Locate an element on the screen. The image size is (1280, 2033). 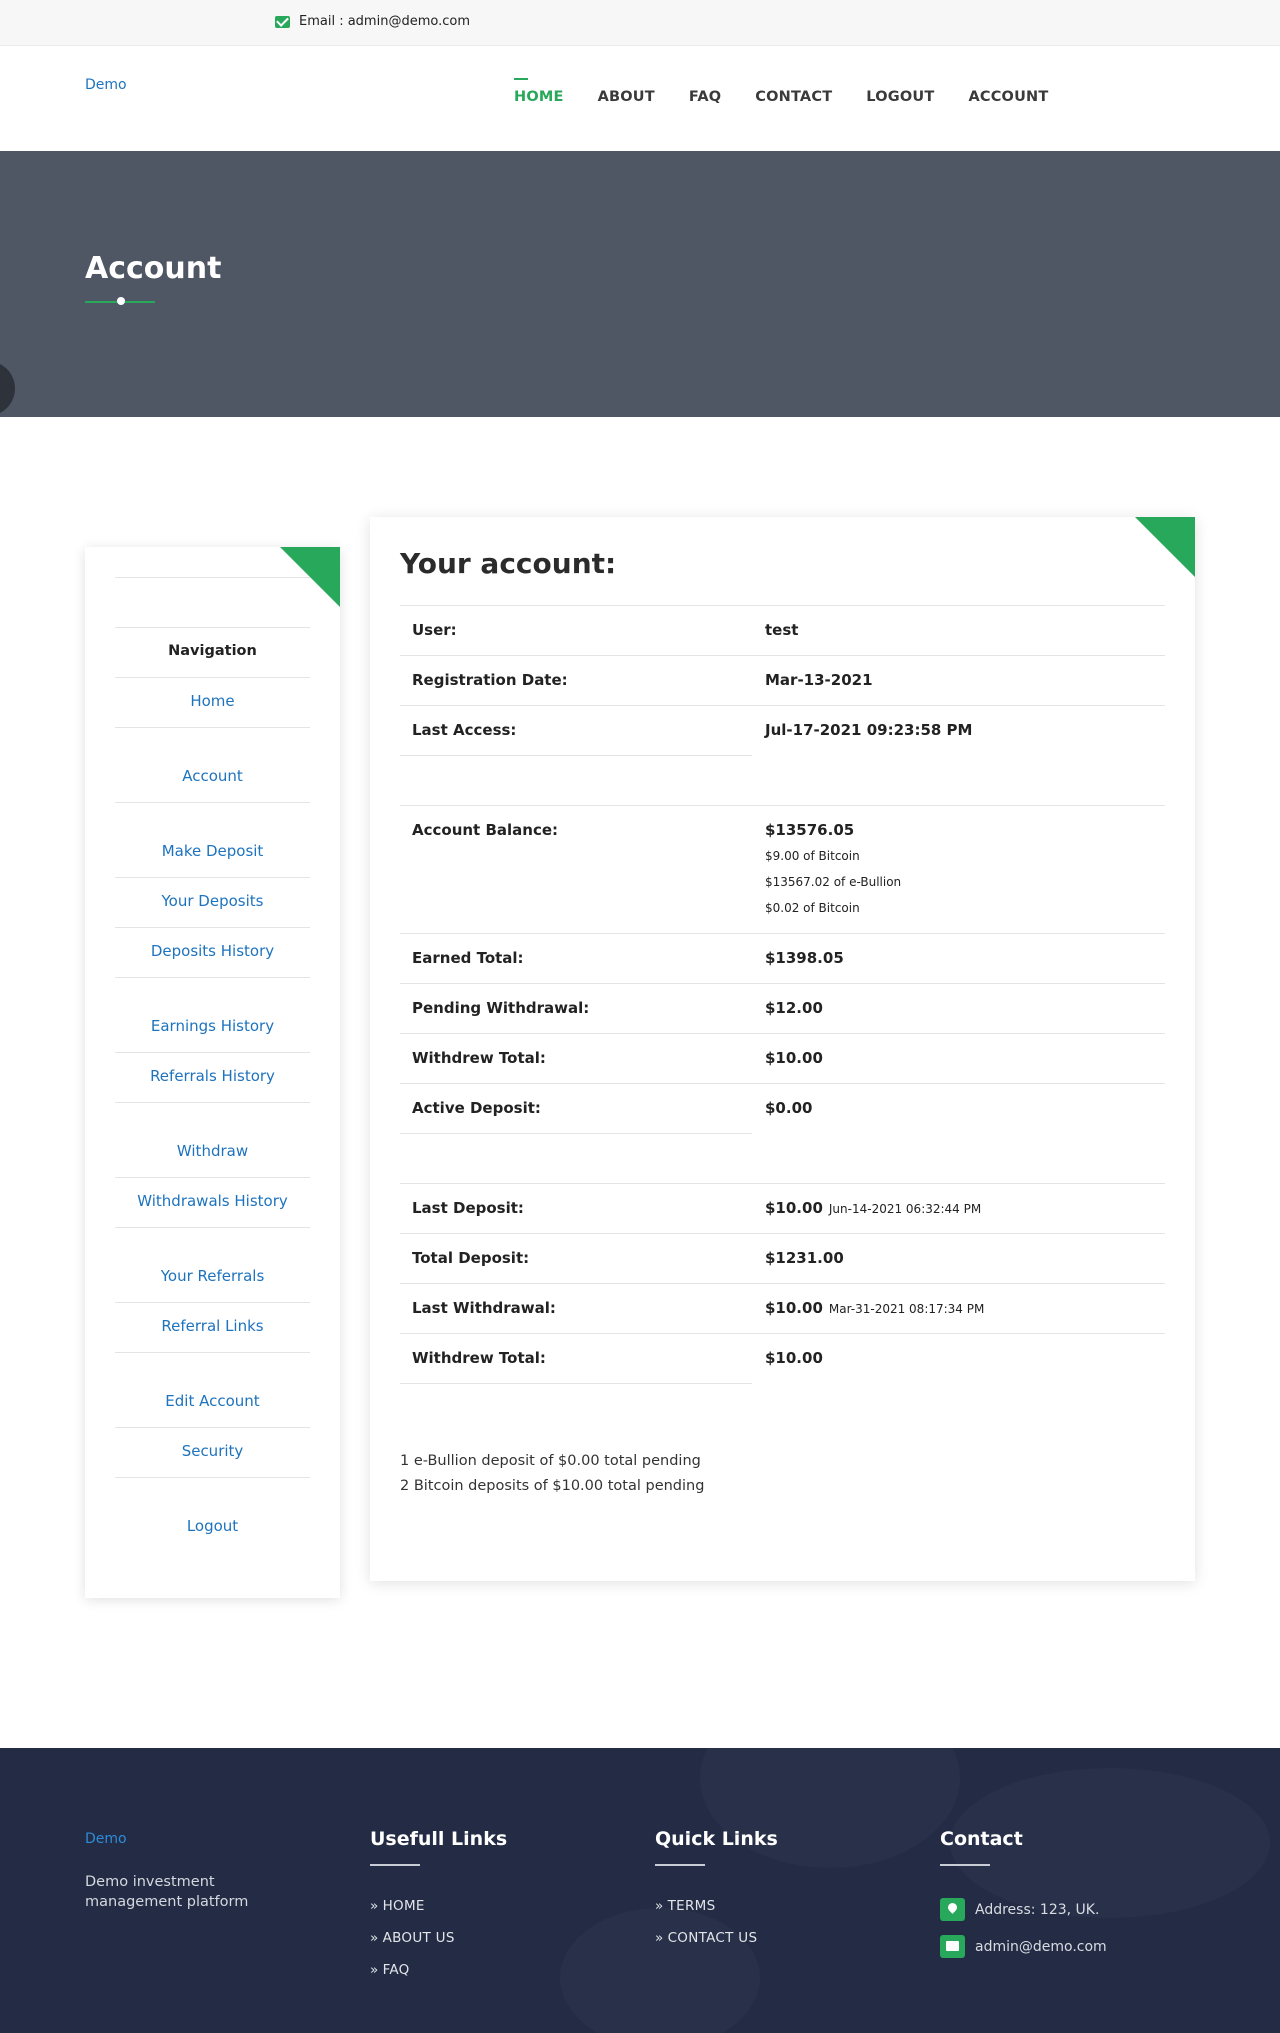
footer-link-home: » HOME is located at coordinates (438, 1906).